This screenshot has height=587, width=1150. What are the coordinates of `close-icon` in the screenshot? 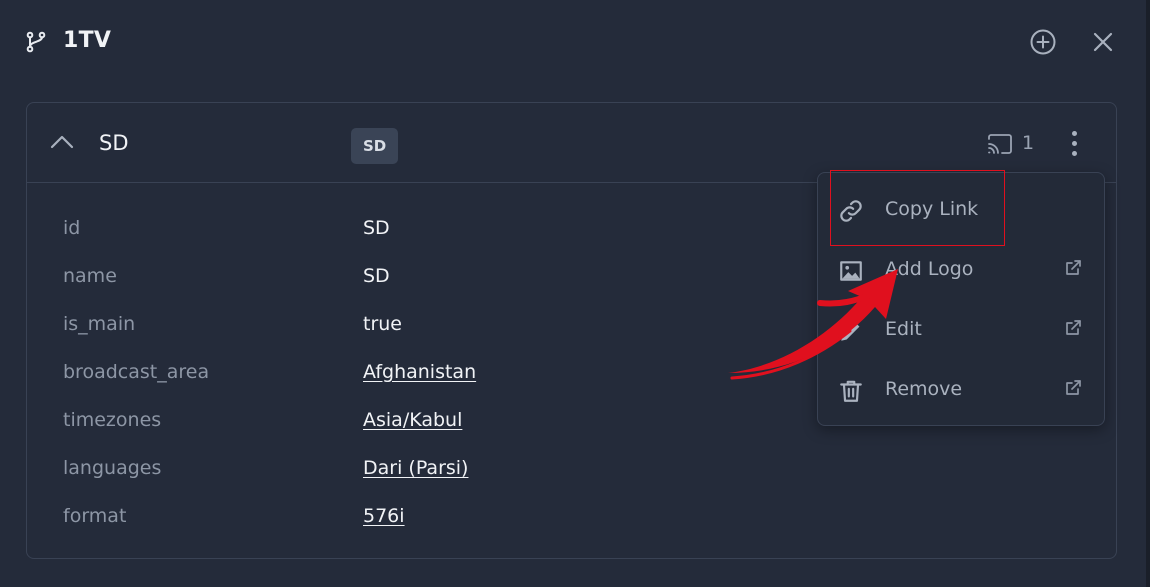 It's located at (1103, 42).